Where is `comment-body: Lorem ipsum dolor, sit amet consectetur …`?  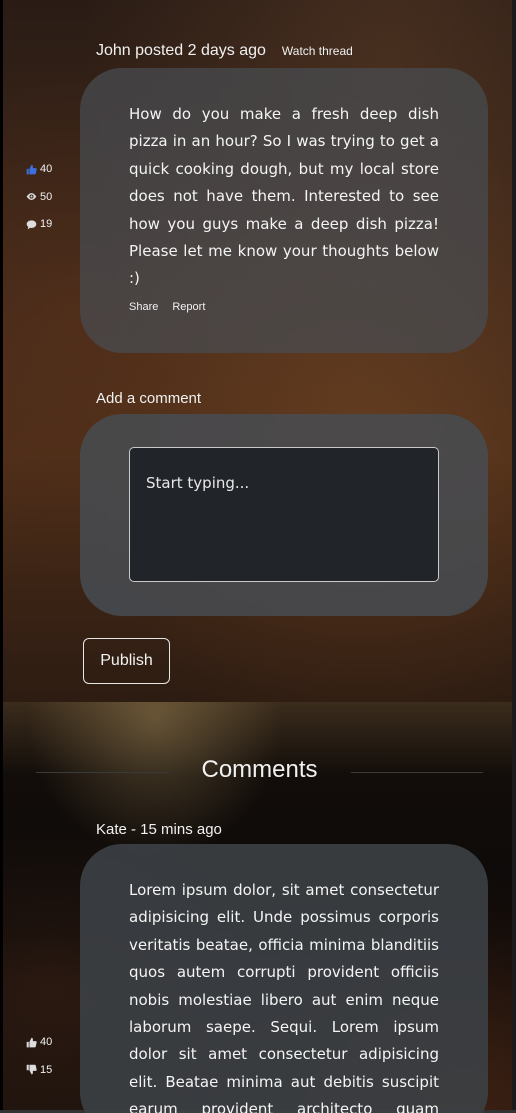
comment-body: Lorem ipsum dolor, sit amet consectetur … is located at coordinates (284, 997).